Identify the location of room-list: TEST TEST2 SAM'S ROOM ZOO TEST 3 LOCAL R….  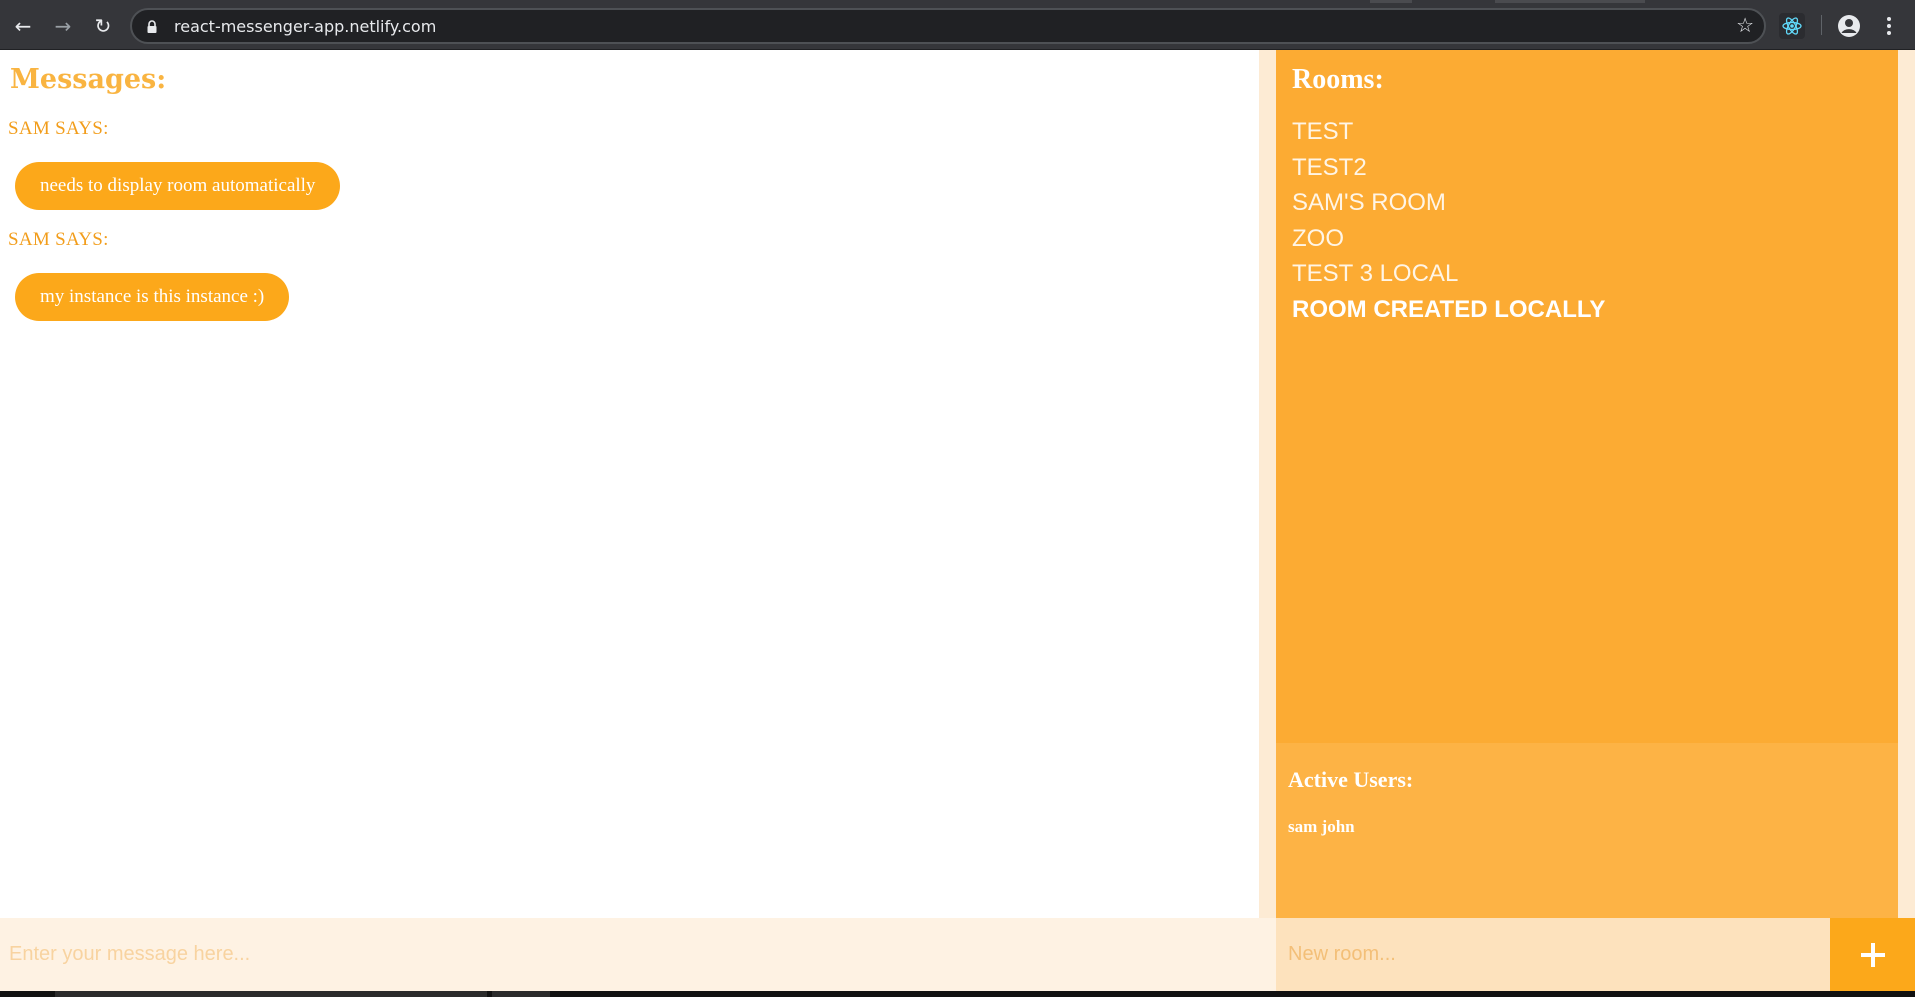
(1448, 220).